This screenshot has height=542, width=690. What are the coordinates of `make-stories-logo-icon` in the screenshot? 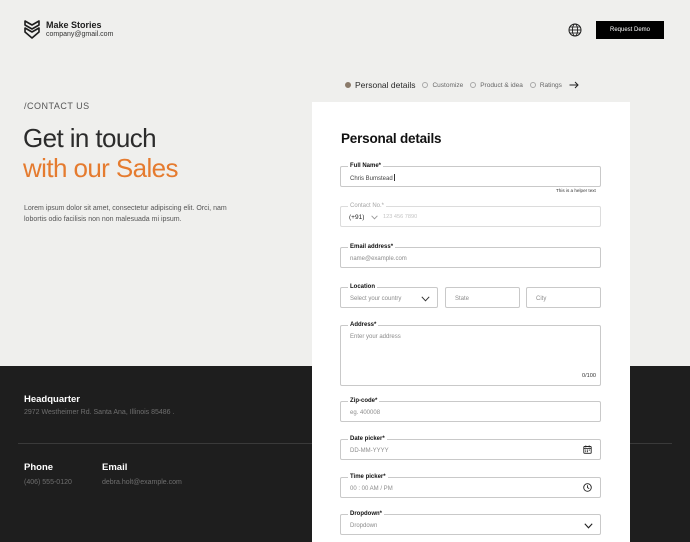 It's located at (32, 29).